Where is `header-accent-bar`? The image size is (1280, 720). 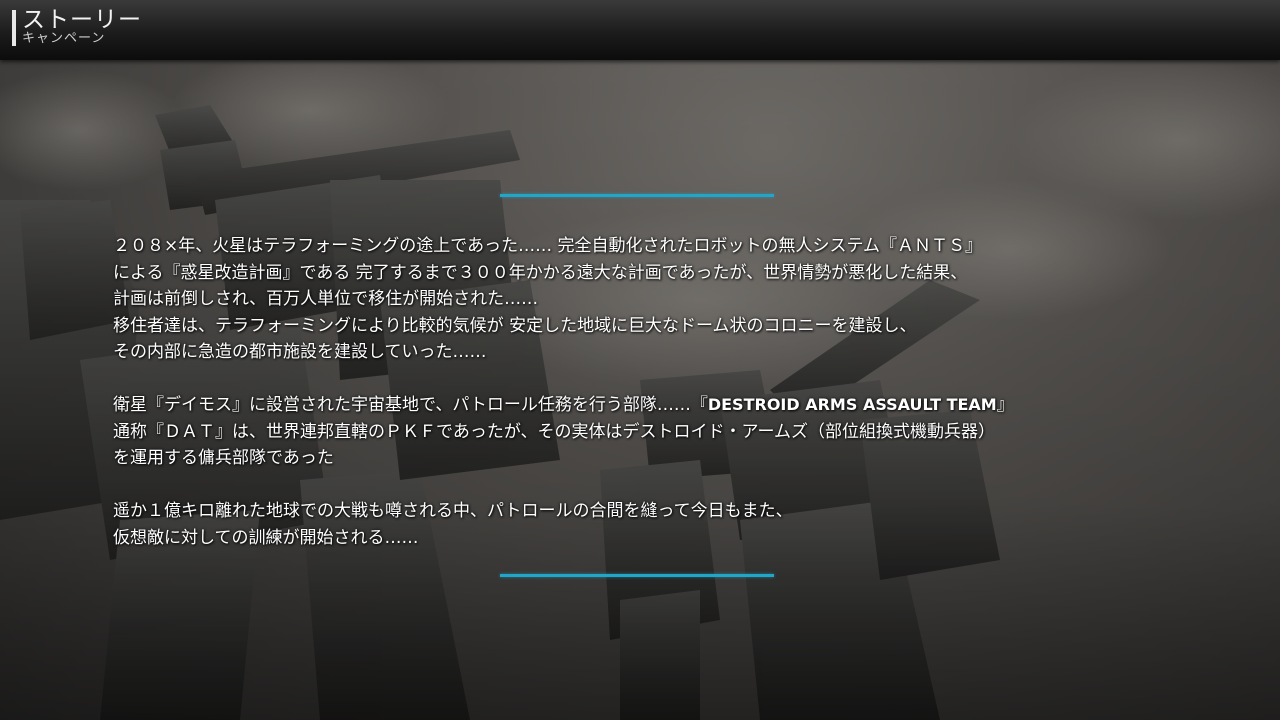 header-accent-bar is located at coordinates (14, 28).